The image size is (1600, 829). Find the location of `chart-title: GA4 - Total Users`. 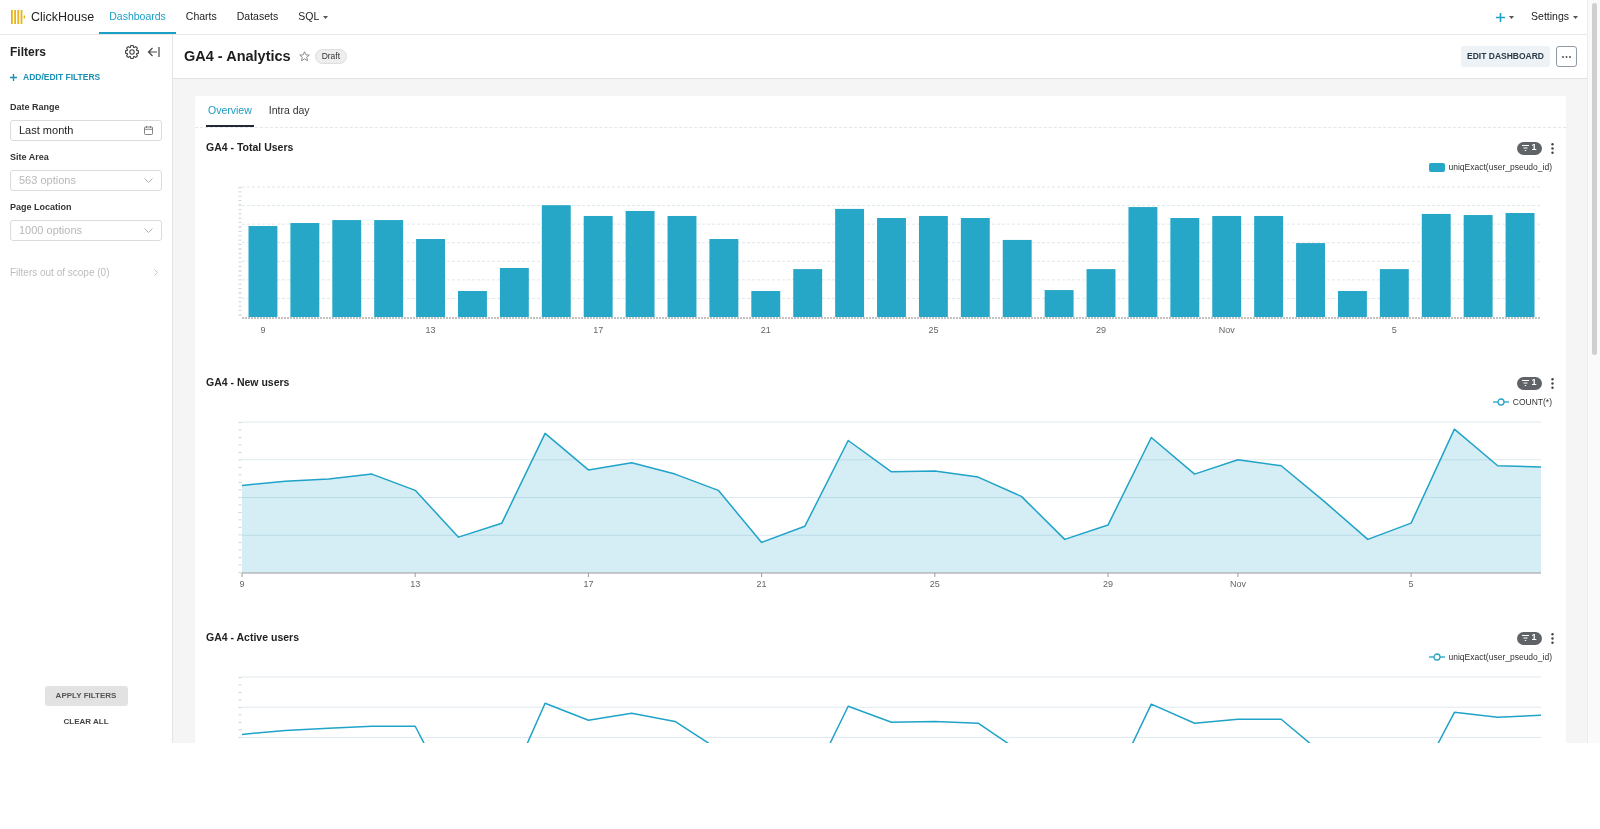

chart-title: GA4 - Total Users is located at coordinates (250, 148).